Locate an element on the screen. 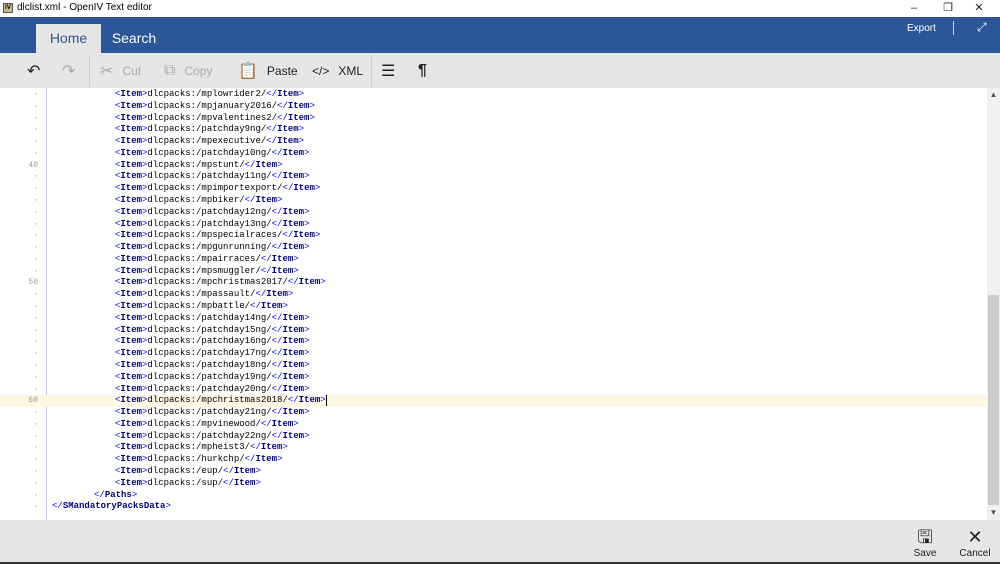 Image resolution: width=1000 pixels, height=564 pixels. clipboard-icon: 📋 is located at coordinates (248, 71).